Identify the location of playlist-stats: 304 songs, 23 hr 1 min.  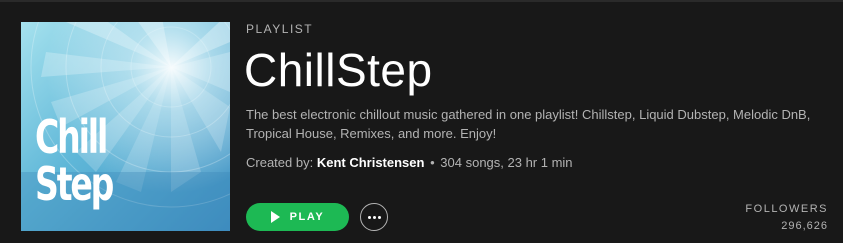
(506, 162).